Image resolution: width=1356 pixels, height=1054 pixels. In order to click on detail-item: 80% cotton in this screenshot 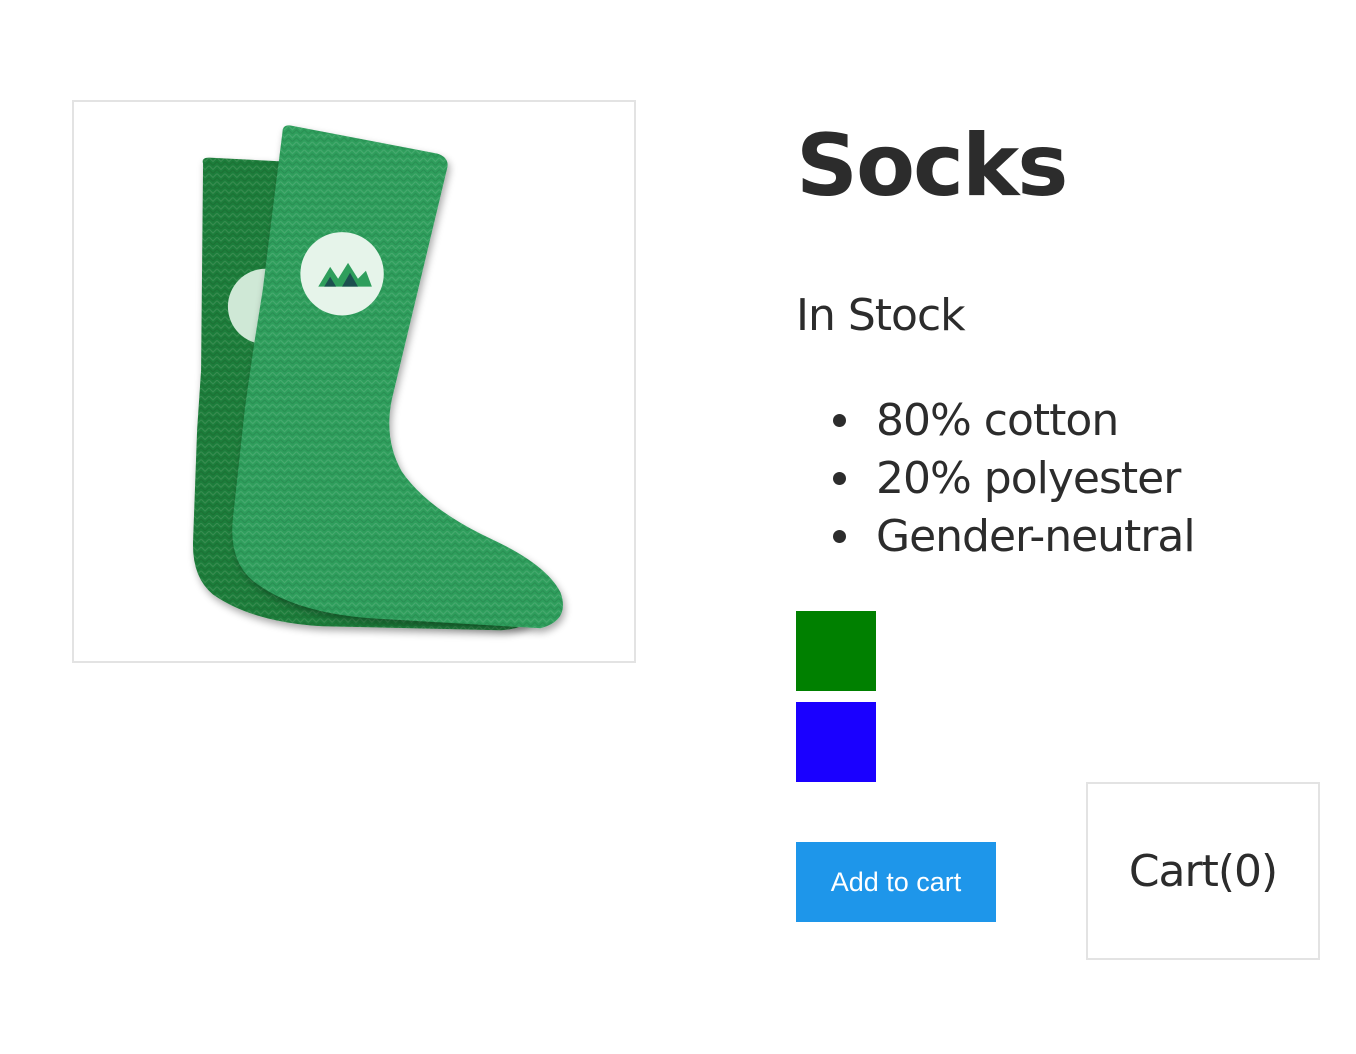, I will do `click(995, 421)`.